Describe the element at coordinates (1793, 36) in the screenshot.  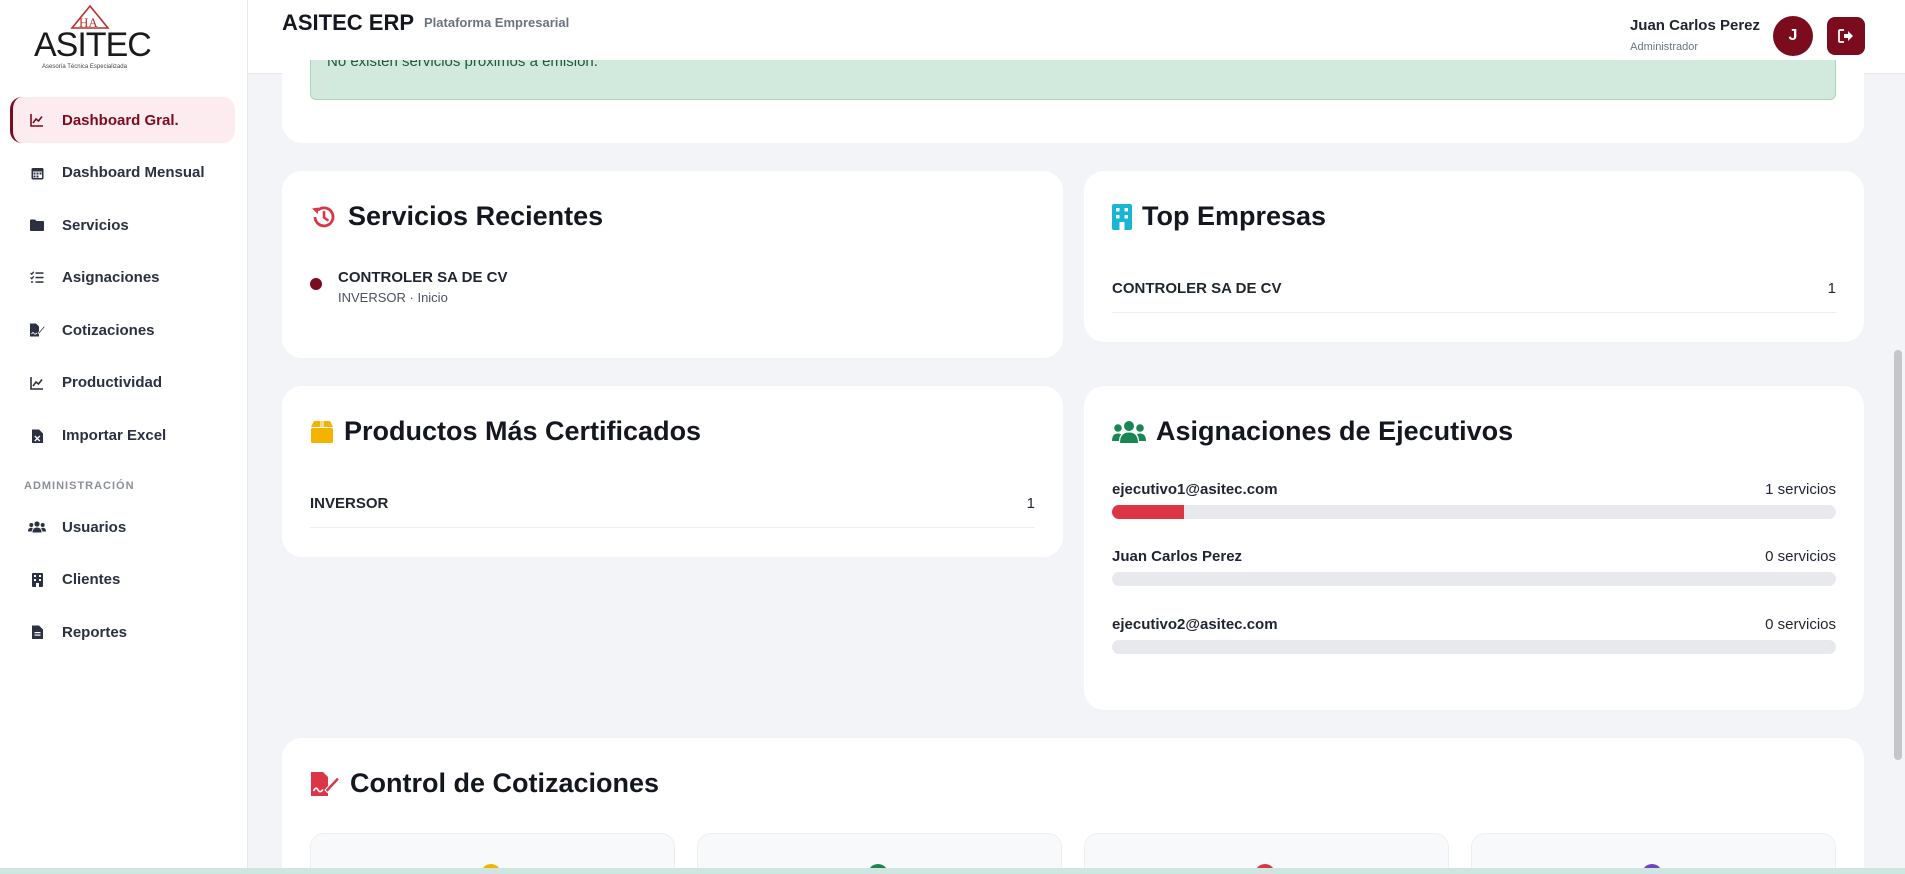
I see `avatar: J` at that location.